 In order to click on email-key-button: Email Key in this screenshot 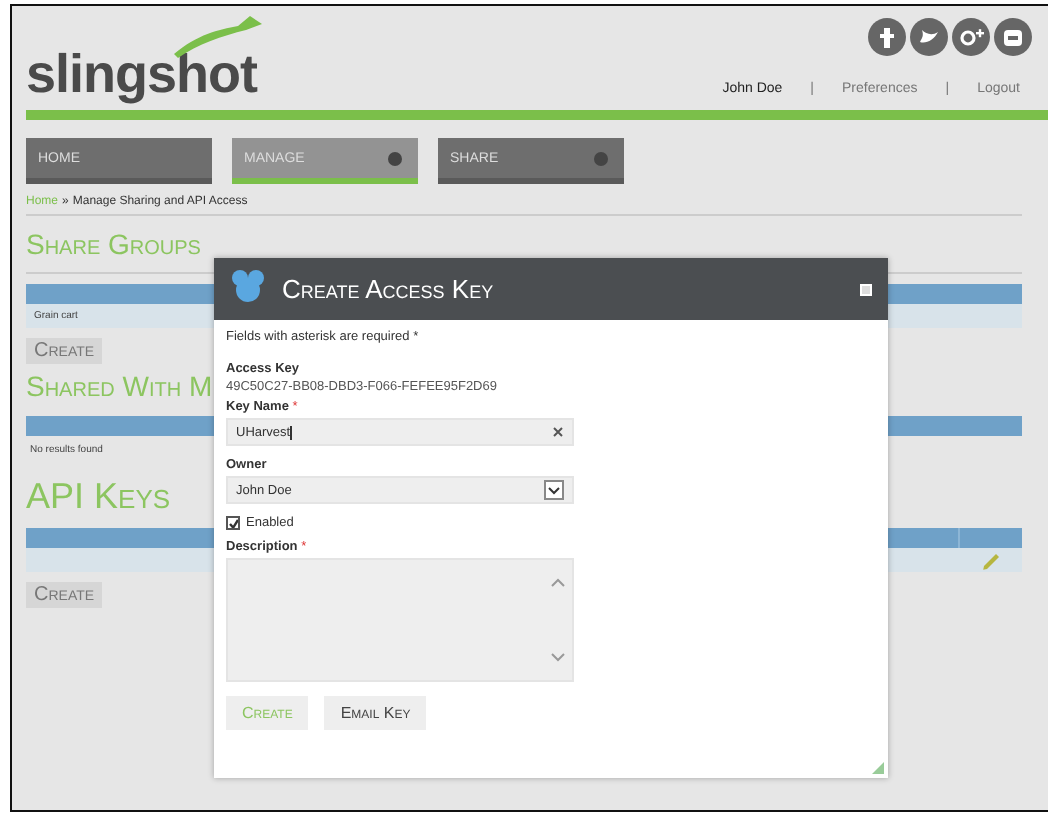, I will do `click(375, 713)`.